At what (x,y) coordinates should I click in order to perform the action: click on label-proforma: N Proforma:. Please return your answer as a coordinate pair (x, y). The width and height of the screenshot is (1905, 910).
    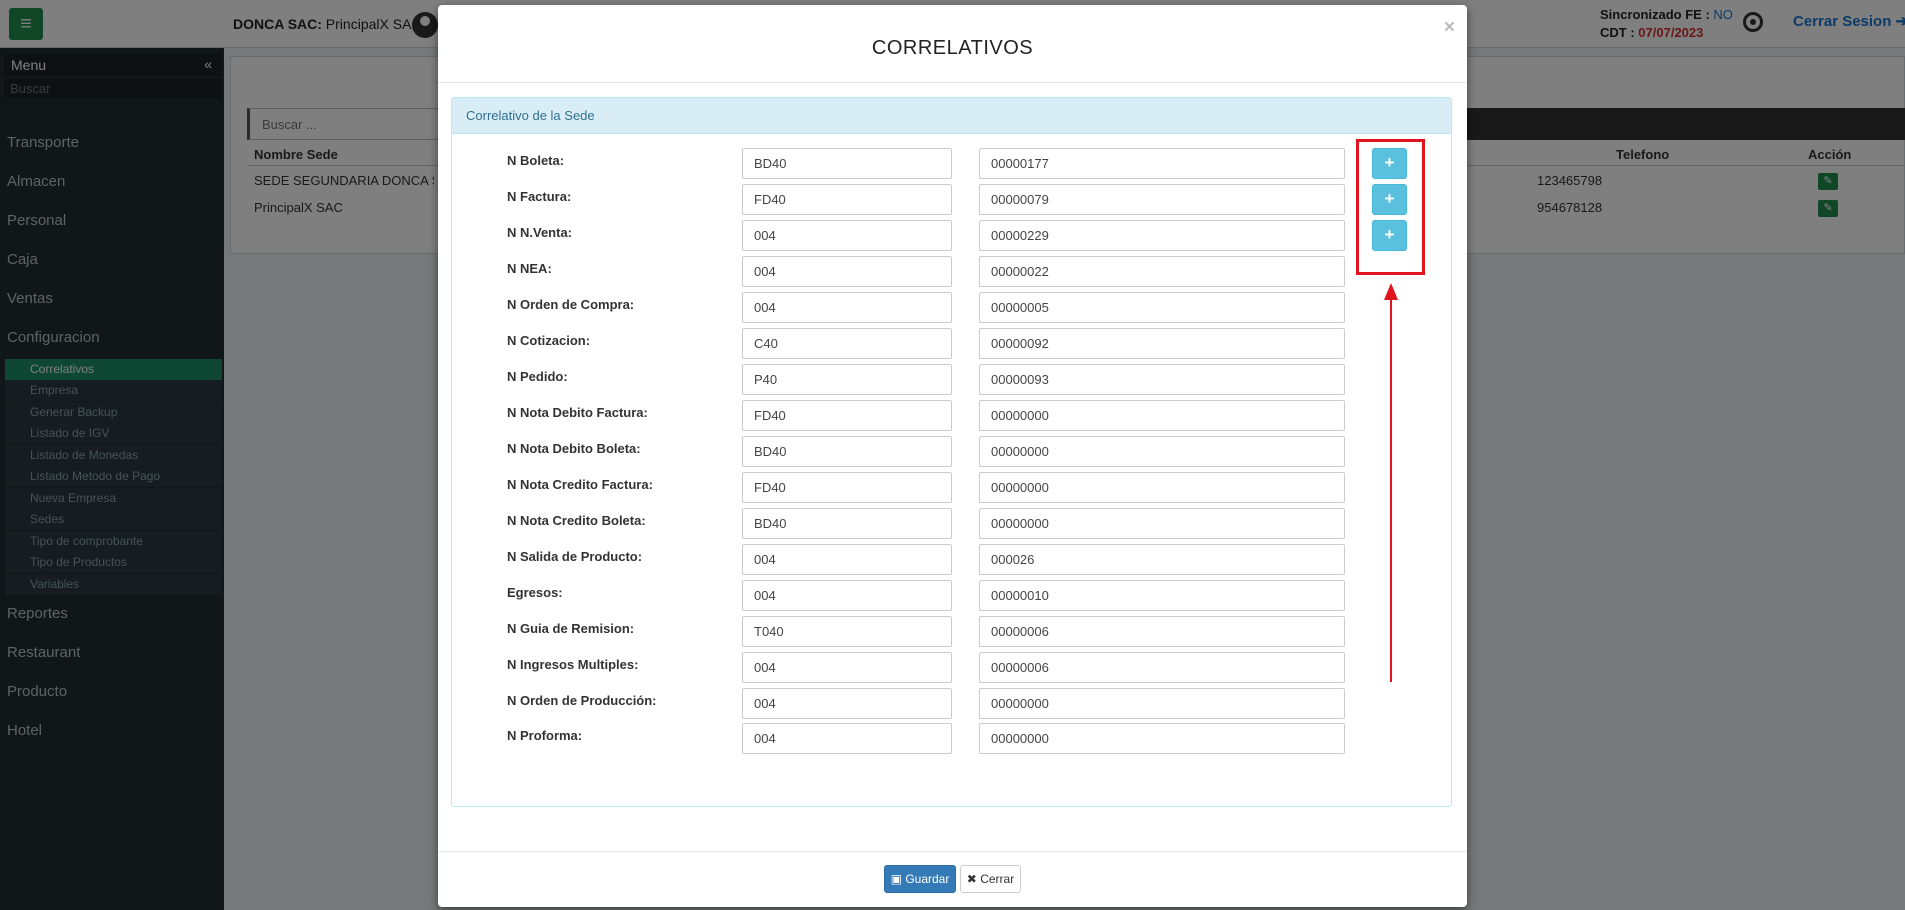
    Looking at the image, I should click on (545, 735).